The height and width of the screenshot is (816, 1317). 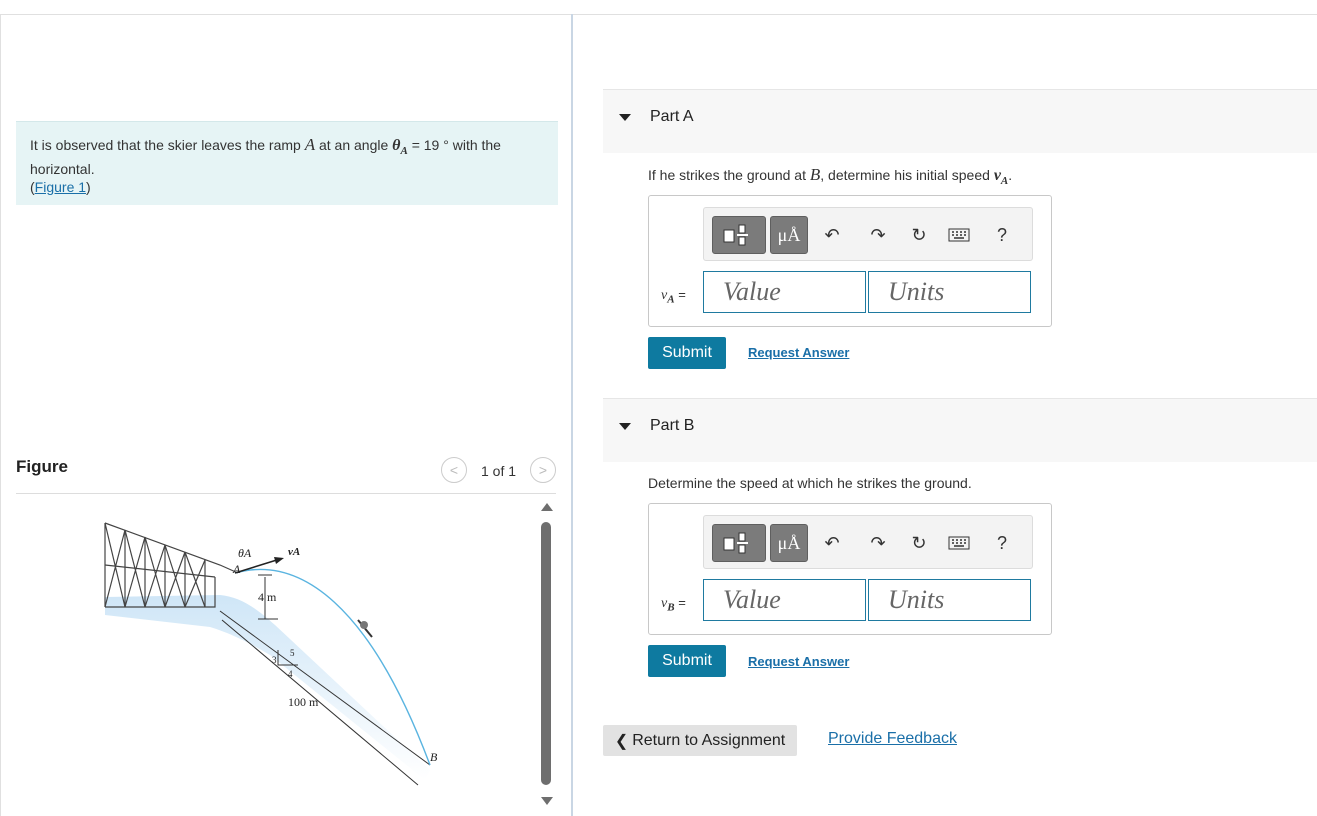 What do you see at coordinates (292, 653) in the screenshot?
I see `label-slope-5: 5` at bounding box center [292, 653].